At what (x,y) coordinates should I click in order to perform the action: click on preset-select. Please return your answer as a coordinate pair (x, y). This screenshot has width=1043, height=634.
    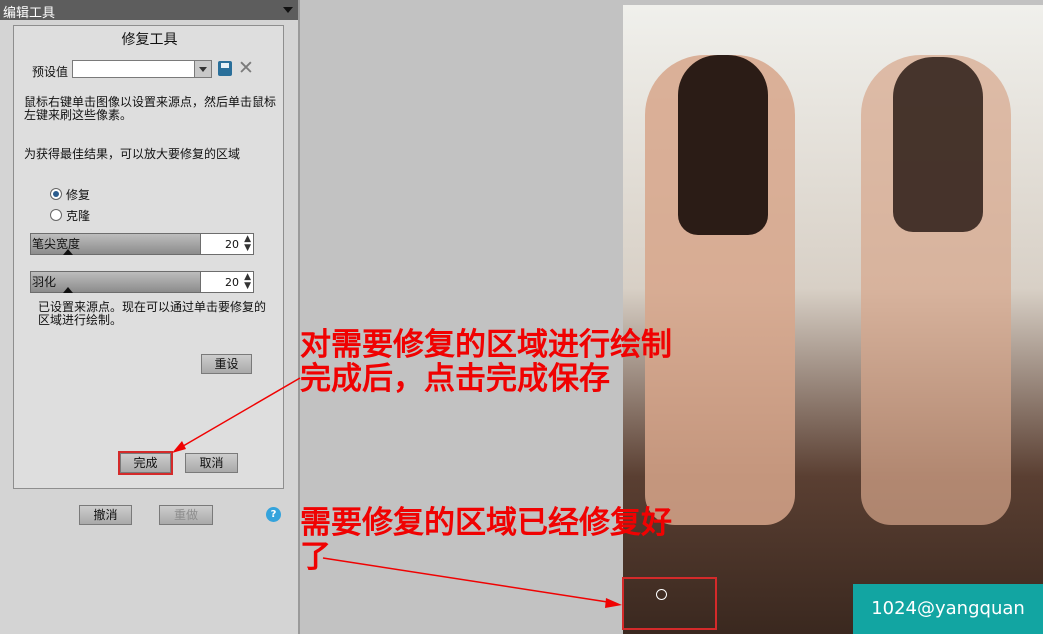
    Looking at the image, I should click on (142, 69).